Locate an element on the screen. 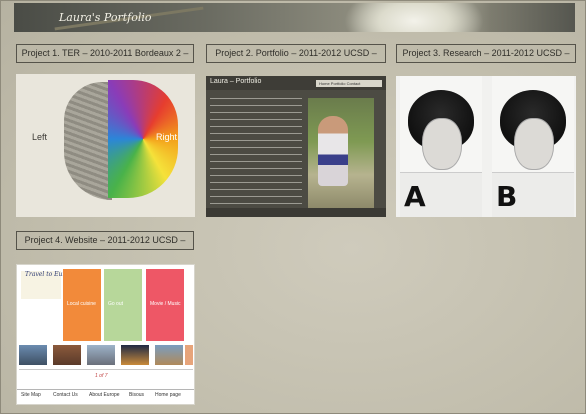 This screenshot has height=414, width=586. thumb-footer is located at coordinates (296, 212).